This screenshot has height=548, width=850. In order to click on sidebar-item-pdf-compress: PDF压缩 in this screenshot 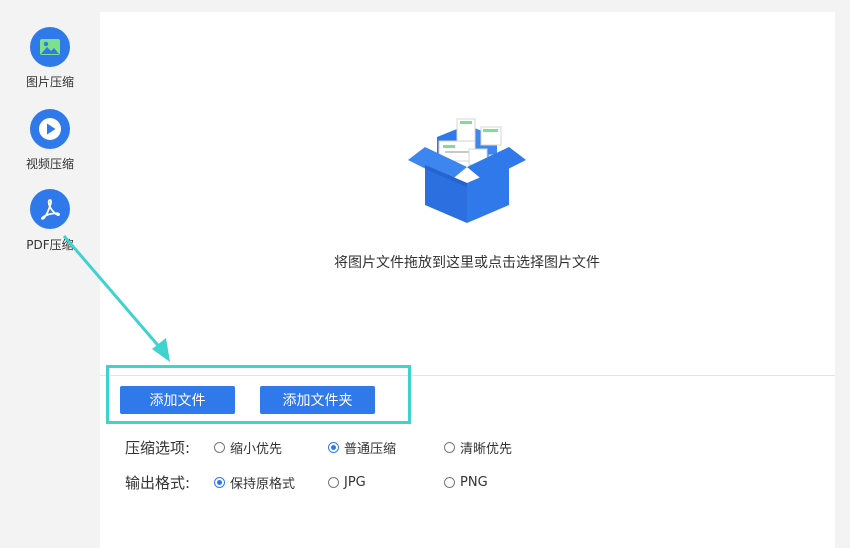, I will do `click(50, 221)`.